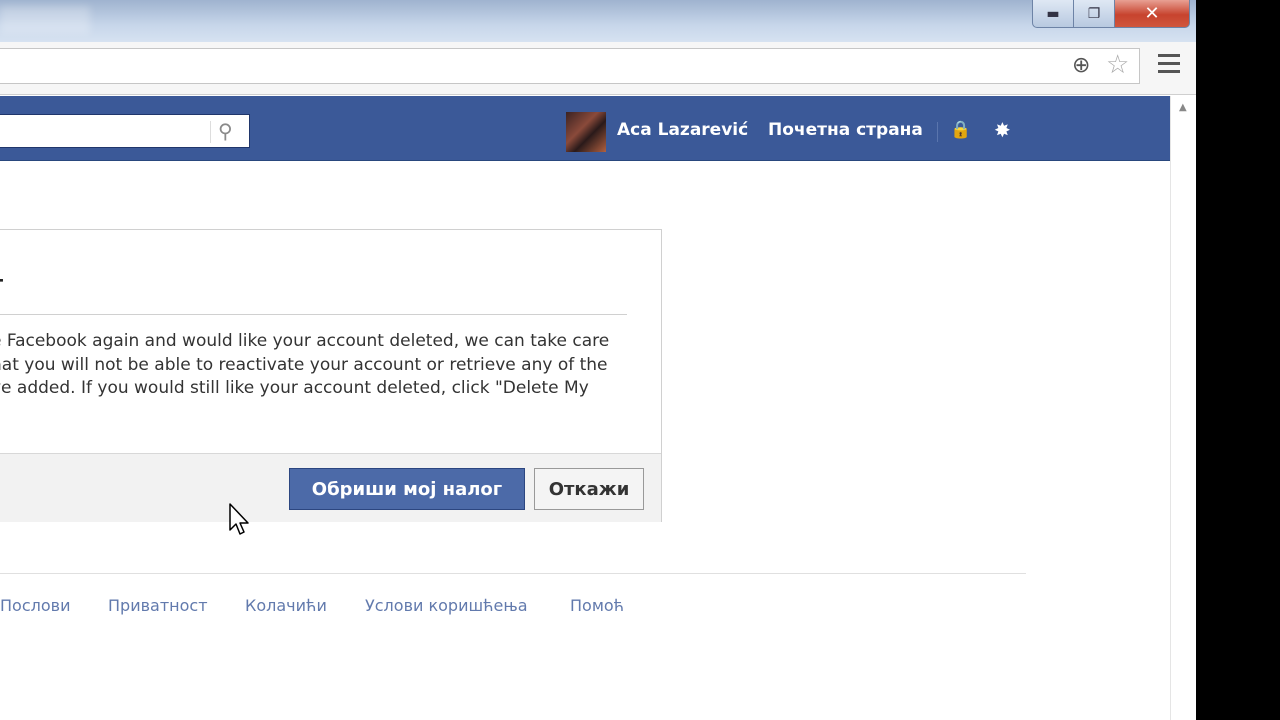  Describe the element at coordinates (597, 605) in the screenshot. I see `footer-link-help: Помоћ` at that location.